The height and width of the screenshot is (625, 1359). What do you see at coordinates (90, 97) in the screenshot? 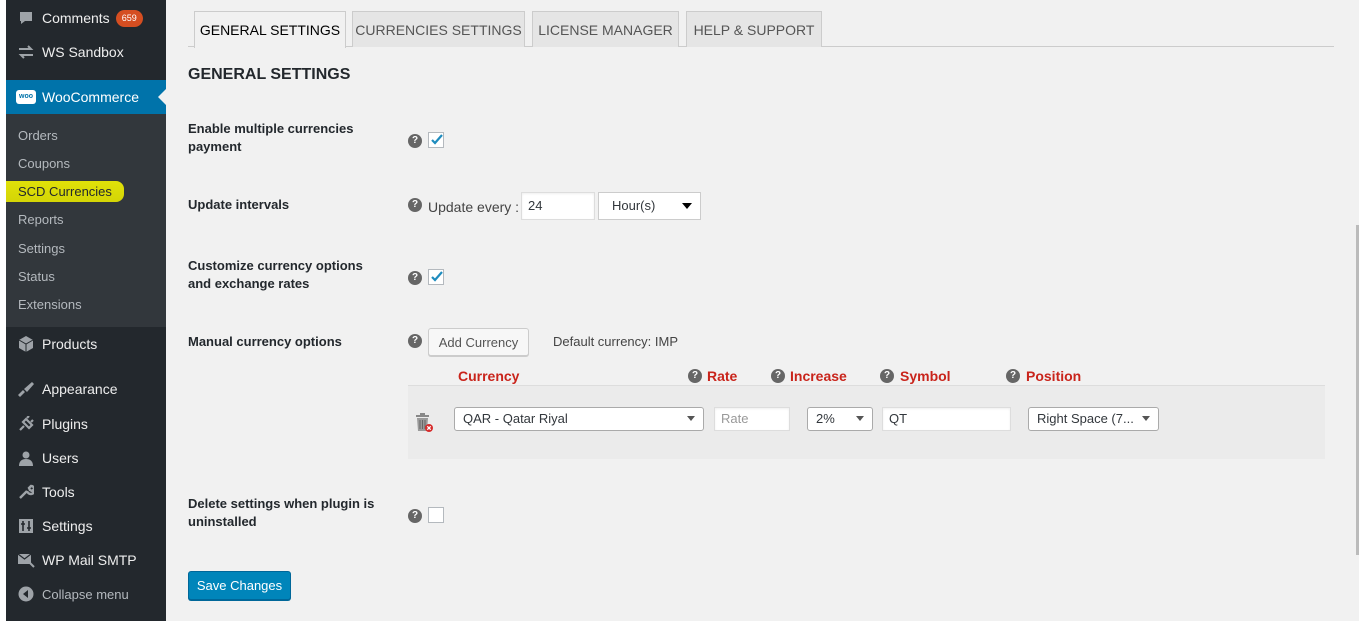
I see `menu-label: WooCommerce` at bounding box center [90, 97].